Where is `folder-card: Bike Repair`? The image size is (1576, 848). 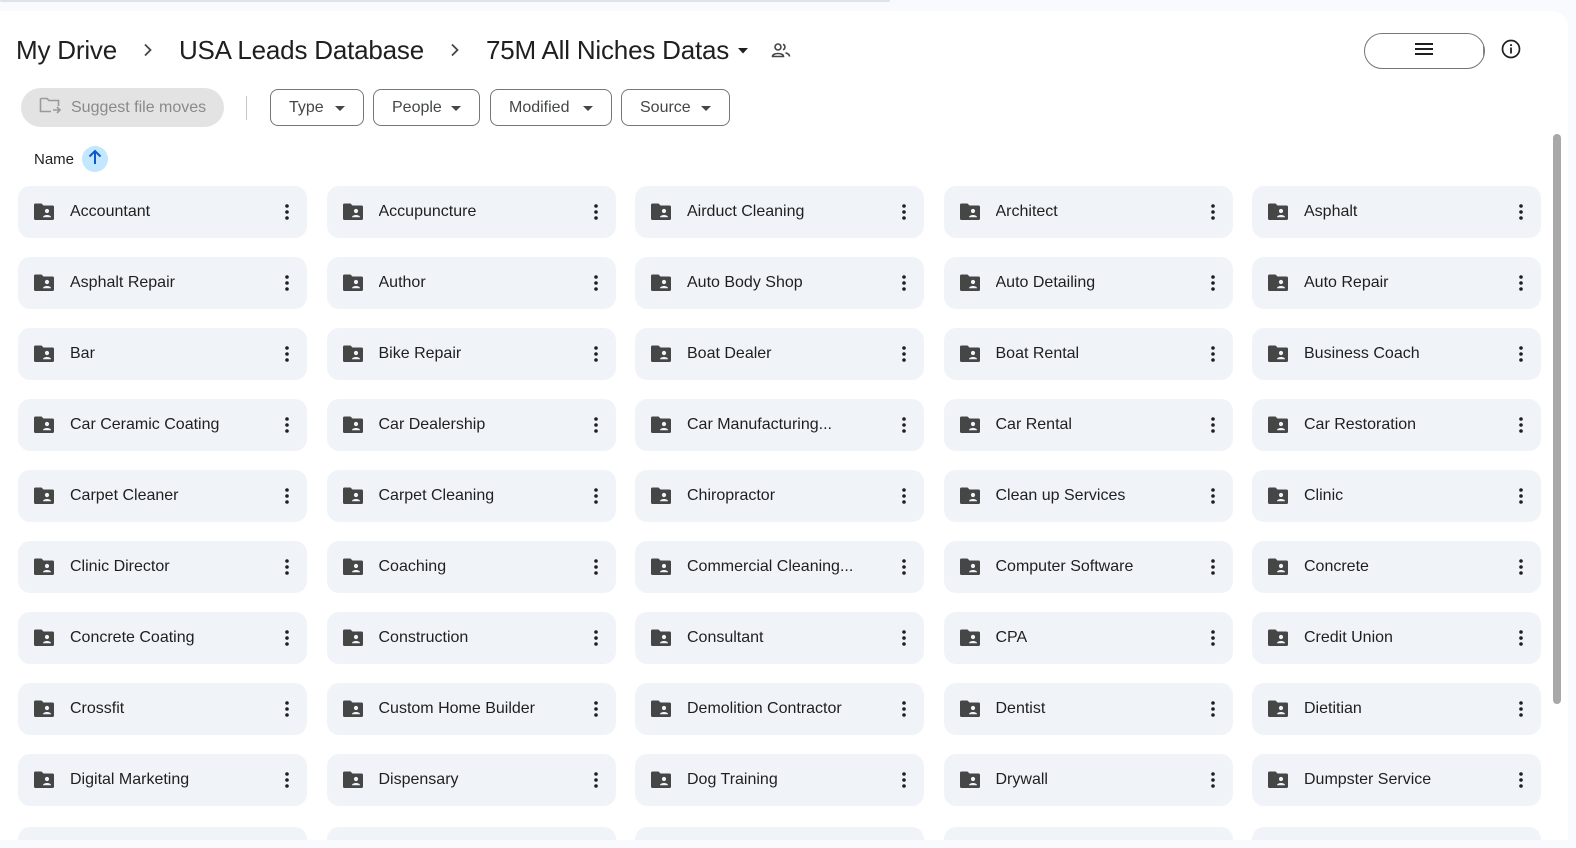 folder-card: Bike Repair is located at coordinates (471, 354).